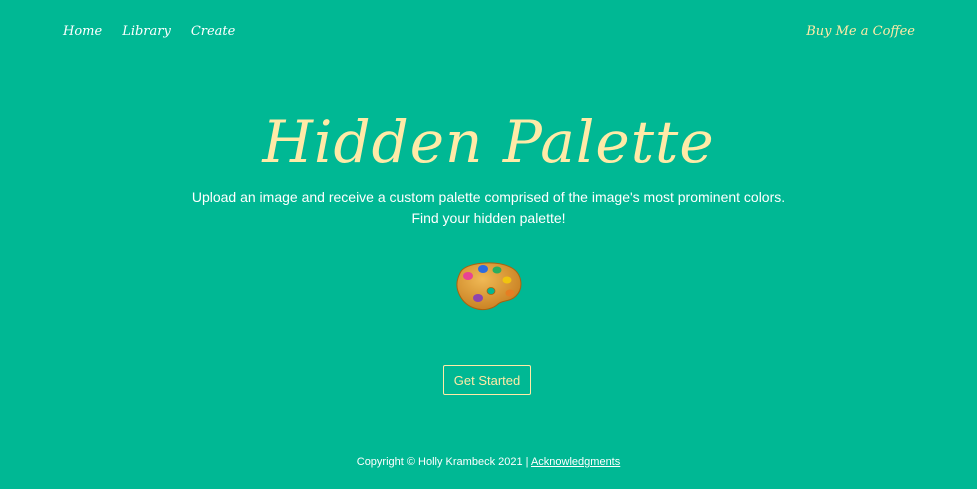  I want to click on nav-right: Buy Me a Coffee, so click(860, 31).